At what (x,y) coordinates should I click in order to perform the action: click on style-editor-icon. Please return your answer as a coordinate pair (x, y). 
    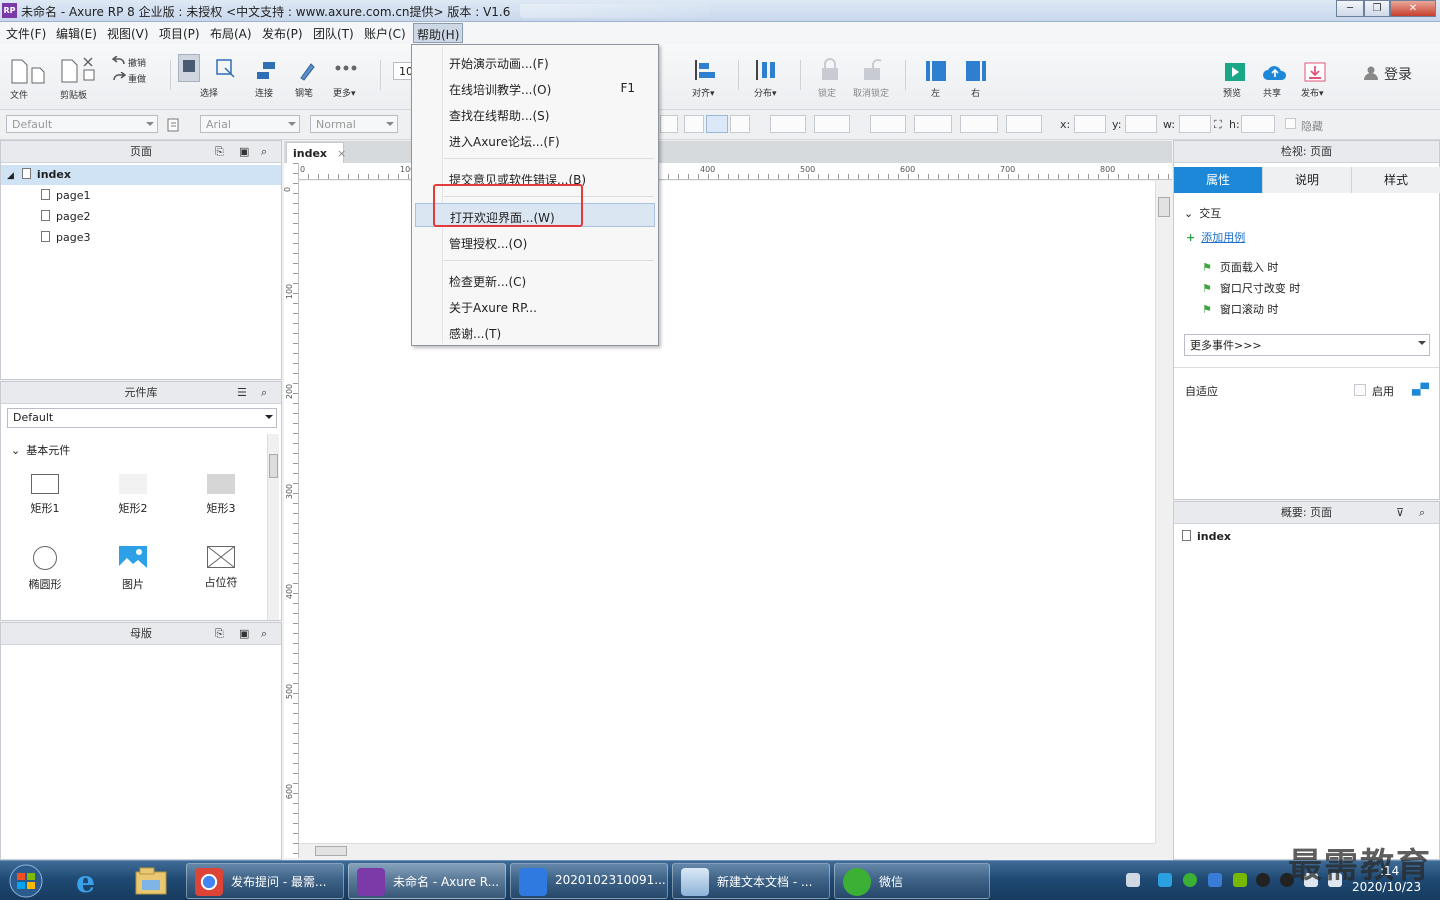
    Looking at the image, I should click on (174, 125).